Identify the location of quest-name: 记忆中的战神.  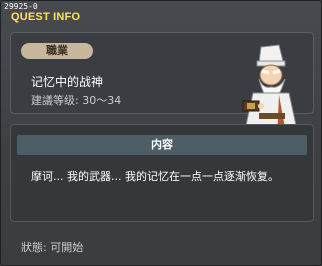
(67, 82).